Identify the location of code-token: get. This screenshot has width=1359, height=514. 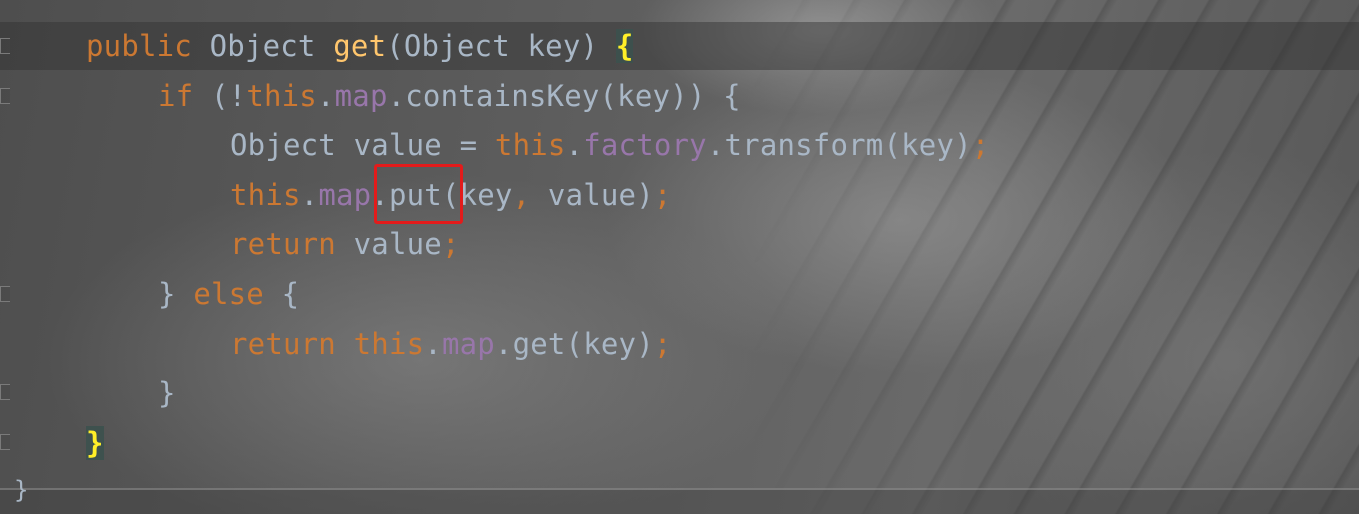
(360, 46).